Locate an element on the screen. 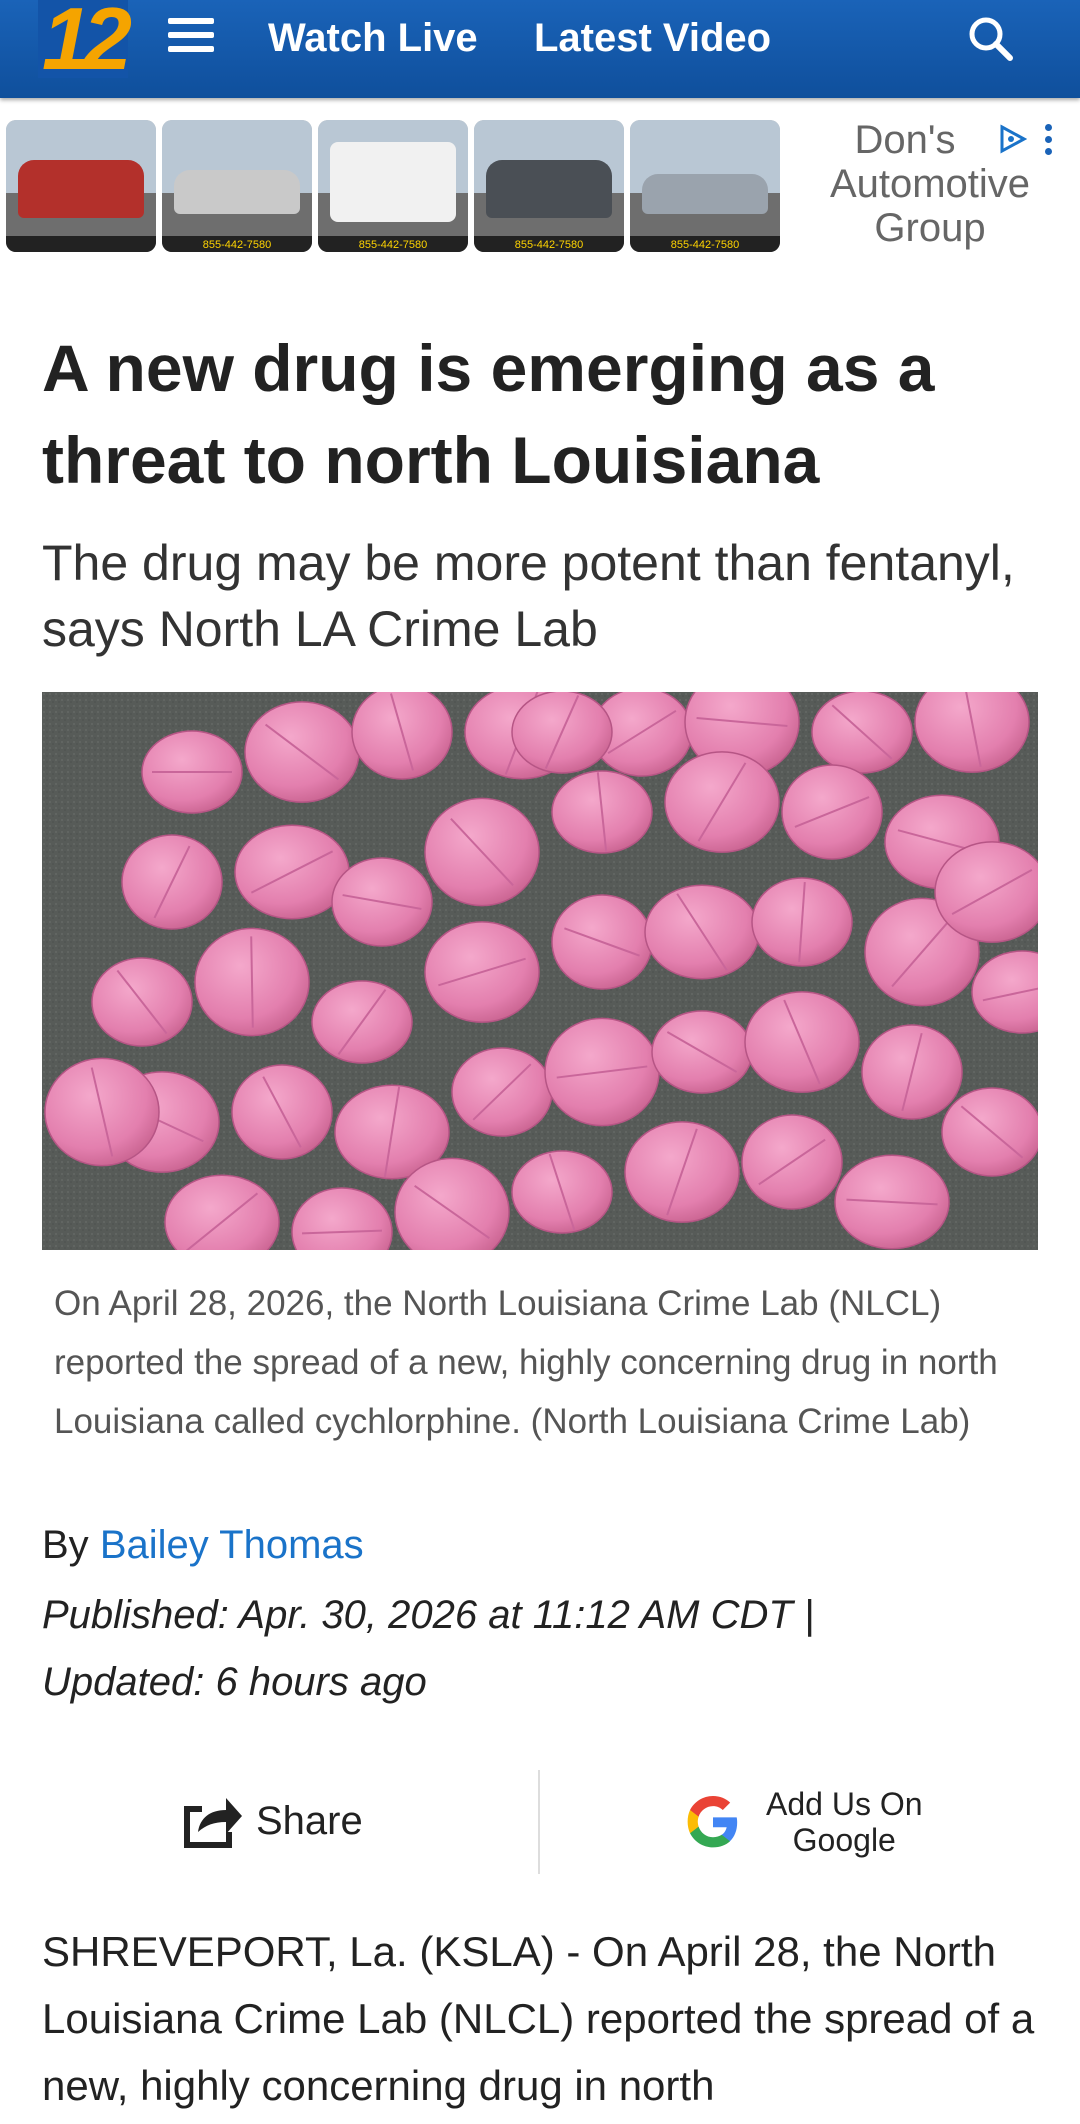  rv-image is located at coordinates (393, 182).